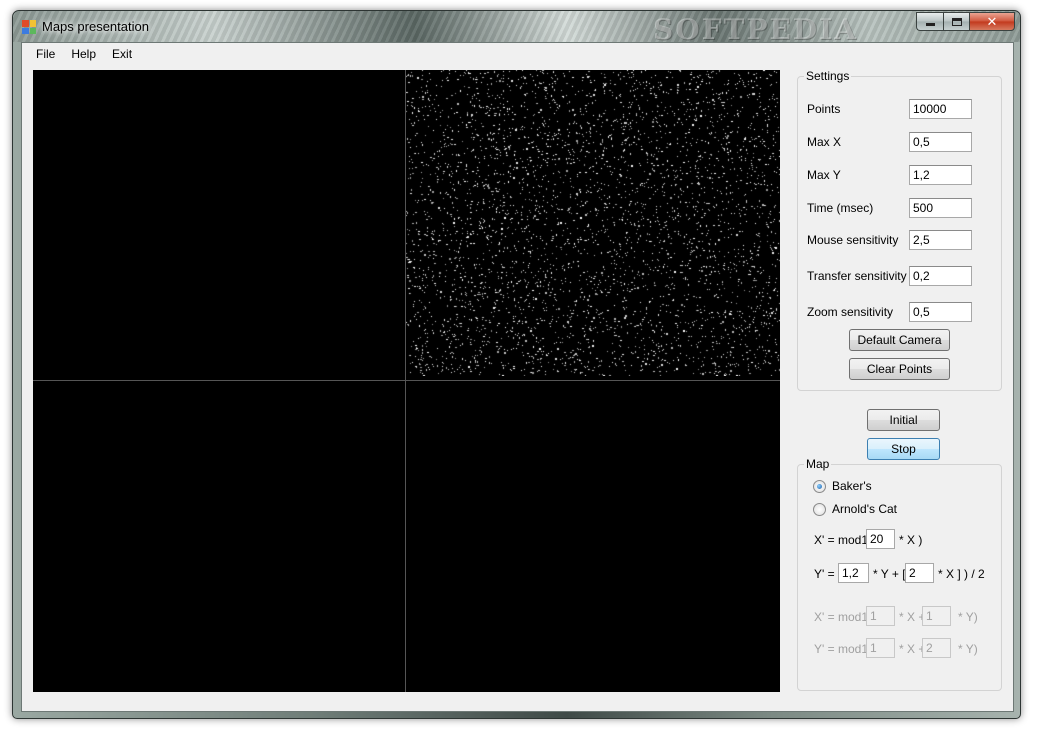  Describe the element at coordinates (968, 617) in the screenshot. I see `cat-x-suffix: * Y)` at that location.